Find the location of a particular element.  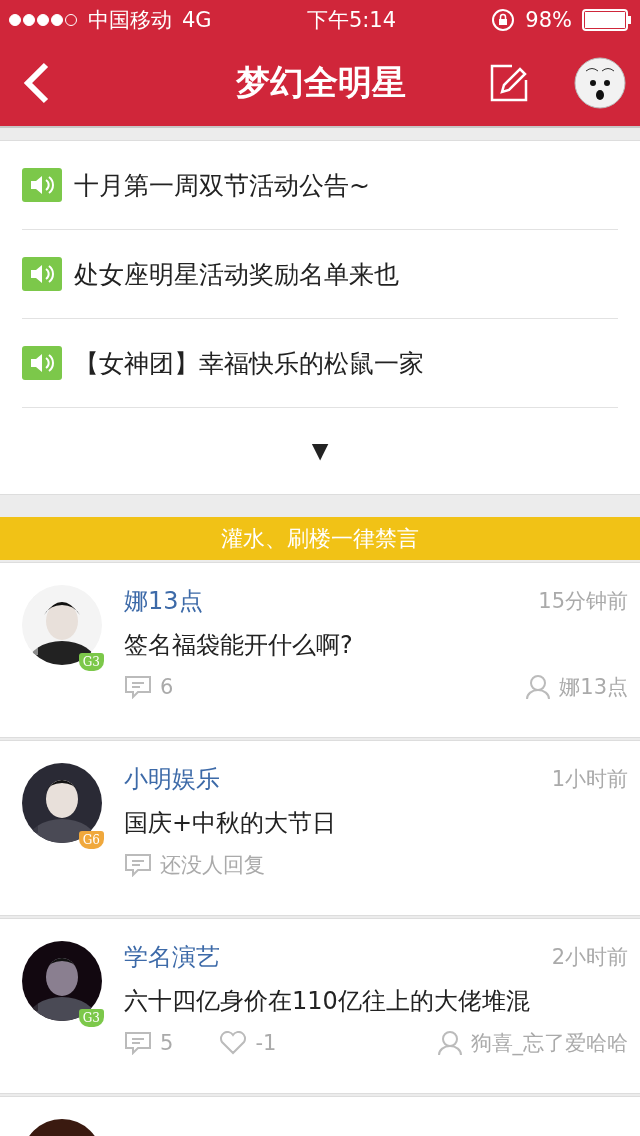

profile-avatar is located at coordinates (600, 83).